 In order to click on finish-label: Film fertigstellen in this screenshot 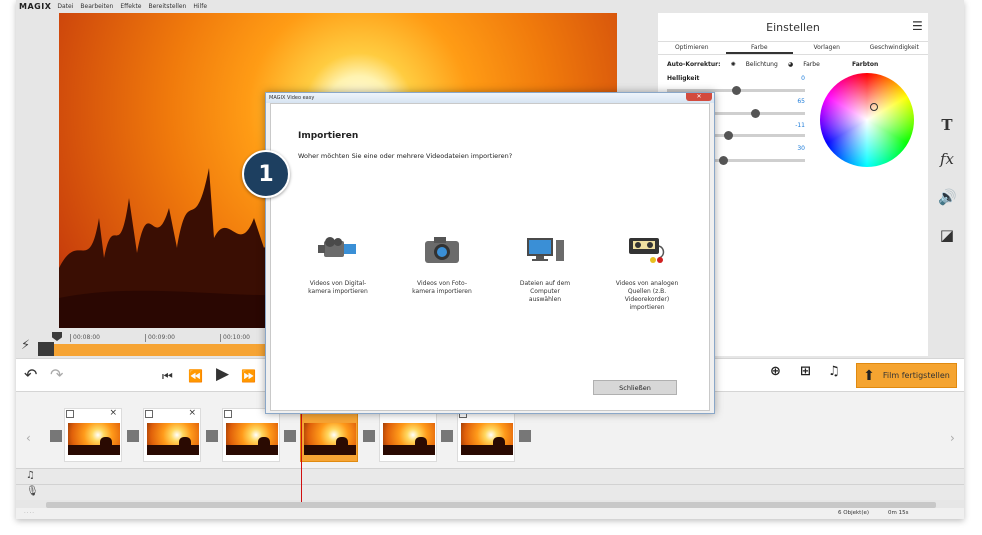, I will do `click(916, 375)`.